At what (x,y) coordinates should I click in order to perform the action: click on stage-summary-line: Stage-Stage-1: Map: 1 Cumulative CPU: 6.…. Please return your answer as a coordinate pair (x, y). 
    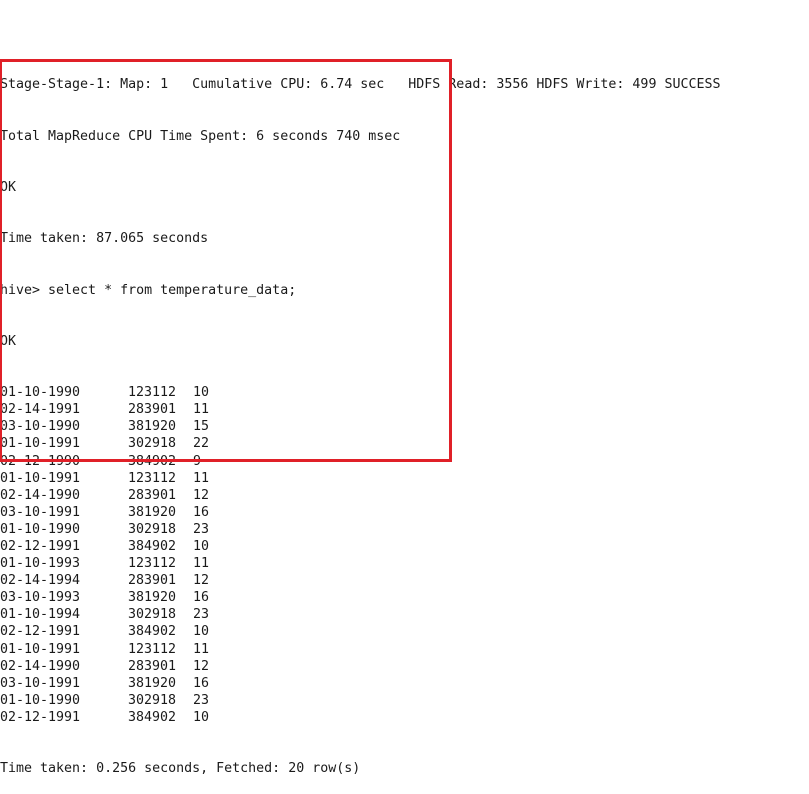
    Looking at the image, I should click on (360, 85).